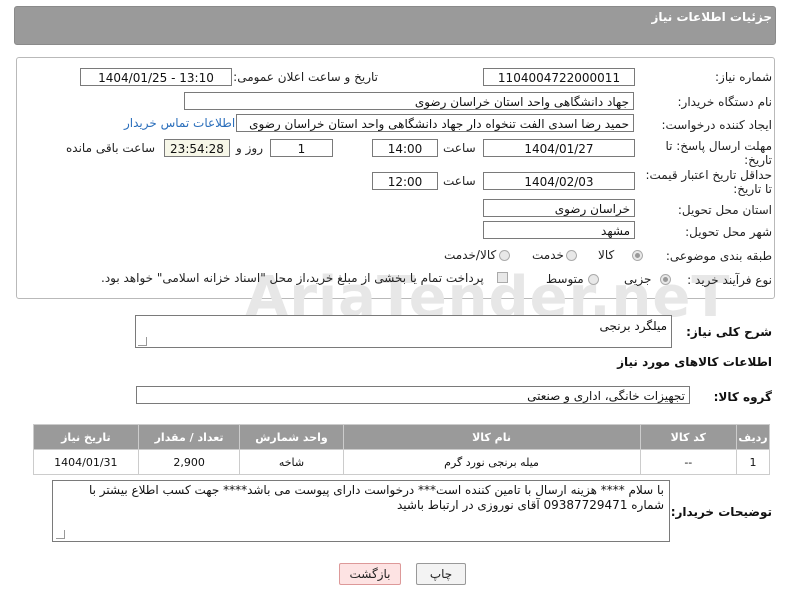 The height and width of the screenshot is (598, 788). Describe the element at coordinates (370, 574) in the screenshot. I see `back-button: بازگشت` at that location.